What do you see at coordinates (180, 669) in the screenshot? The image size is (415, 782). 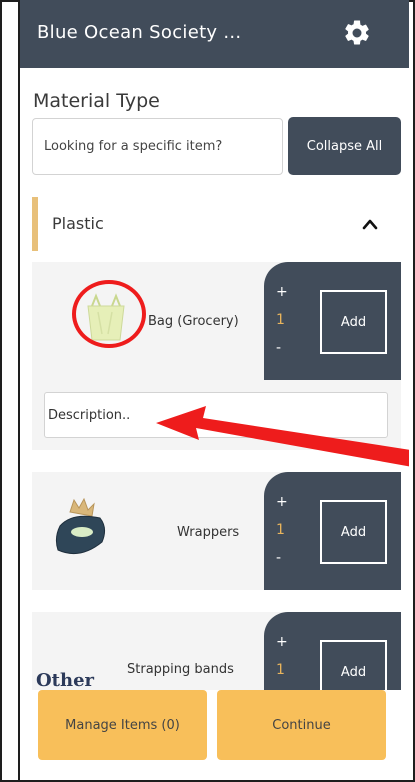 I see `item-name: Strapping bands` at bounding box center [180, 669].